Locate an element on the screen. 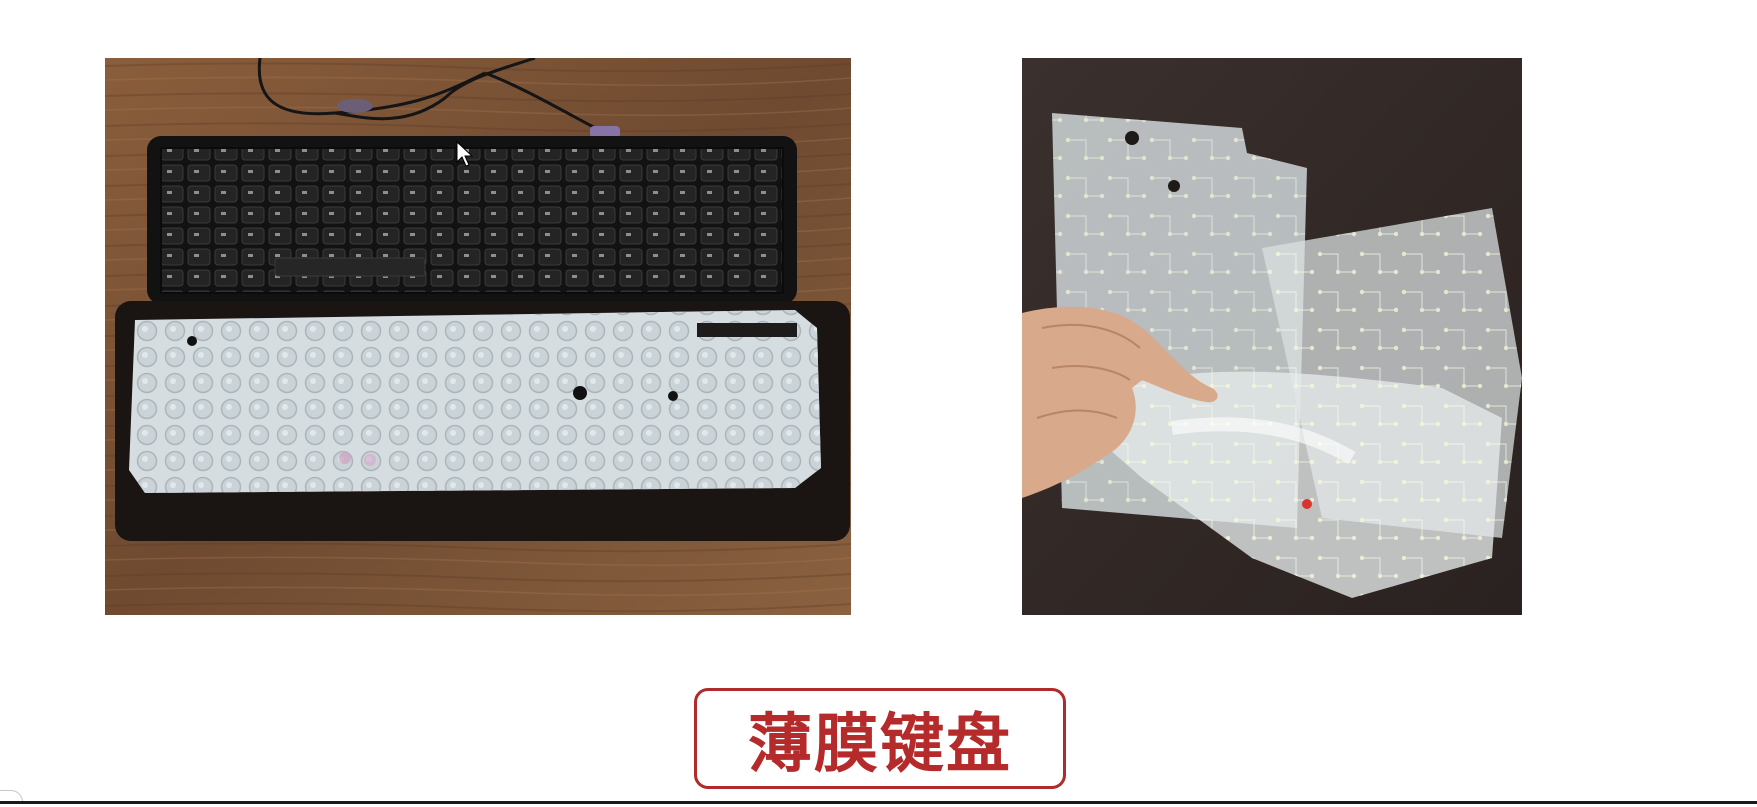 Image resolution: width=1757 pixels, height=807 pixels. caption-box: 薄膜键盘 is located at coordinates (880, 738).